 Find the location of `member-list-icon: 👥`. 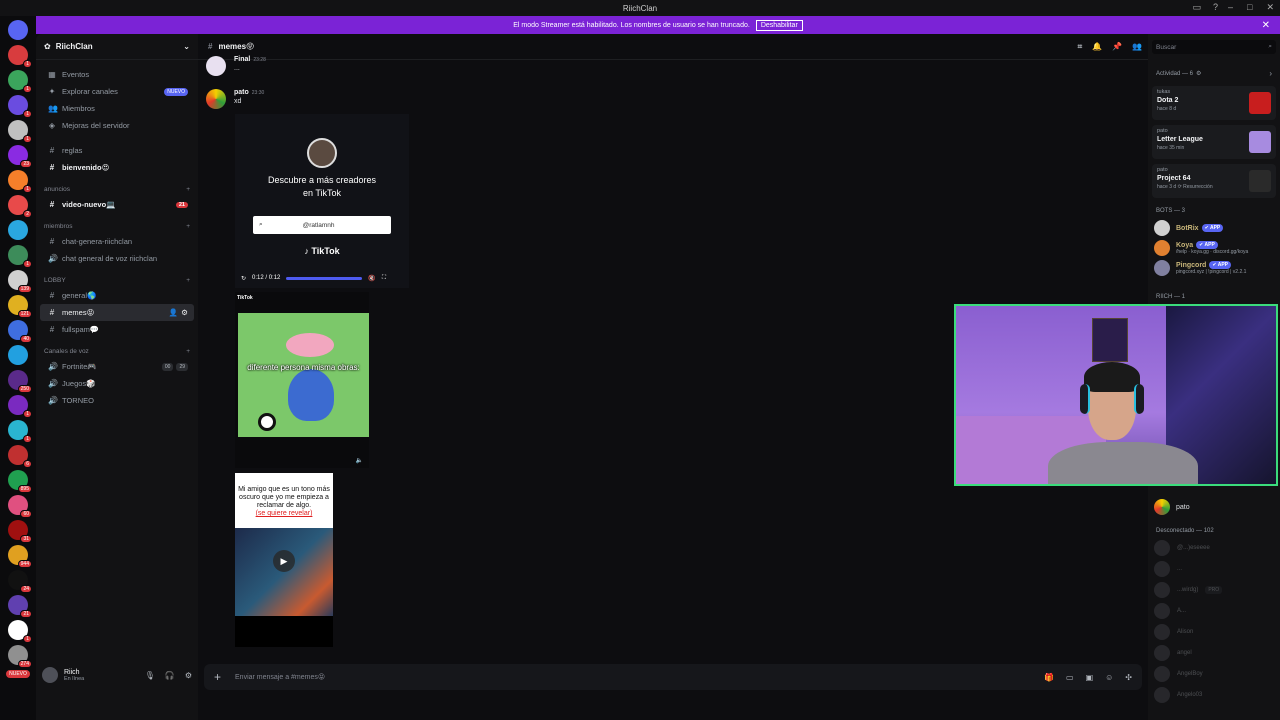

member-list-icon: 👥 is located at coordinates (1137, 47).